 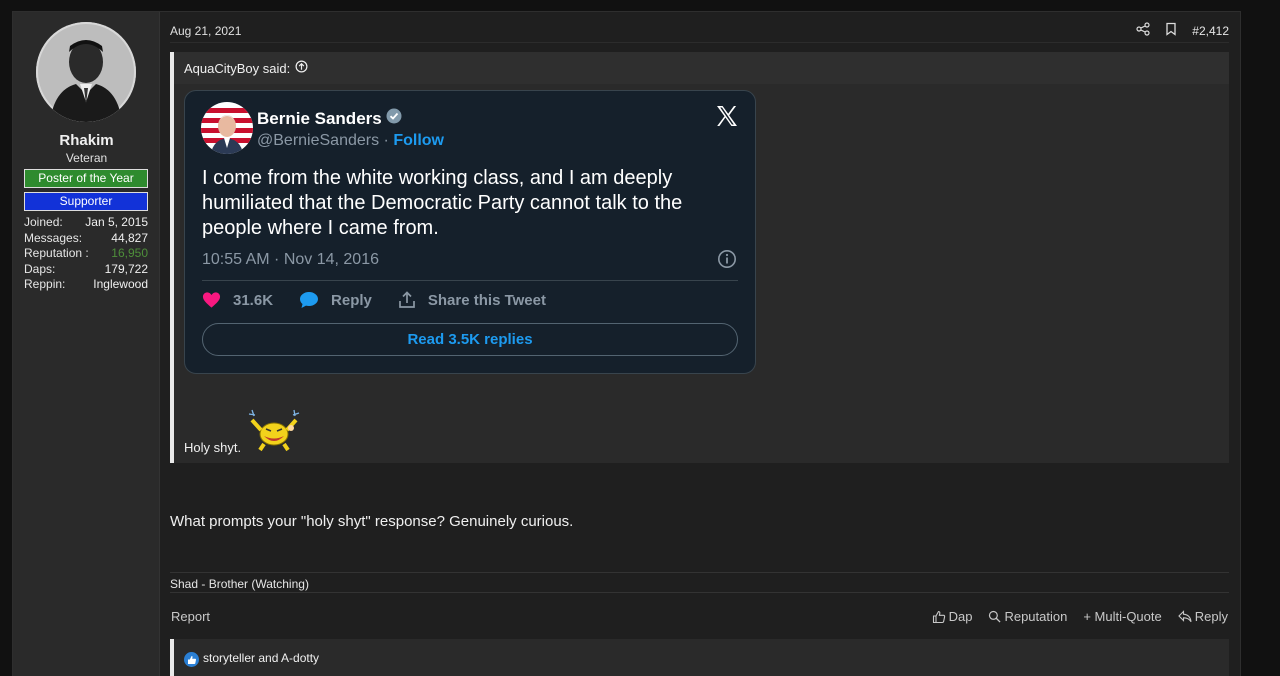 What do you see at coordinates (239, 584) in the screenshot?
I see `signature: Shad - Brother (Watching)` at bounding box center [239, 584].